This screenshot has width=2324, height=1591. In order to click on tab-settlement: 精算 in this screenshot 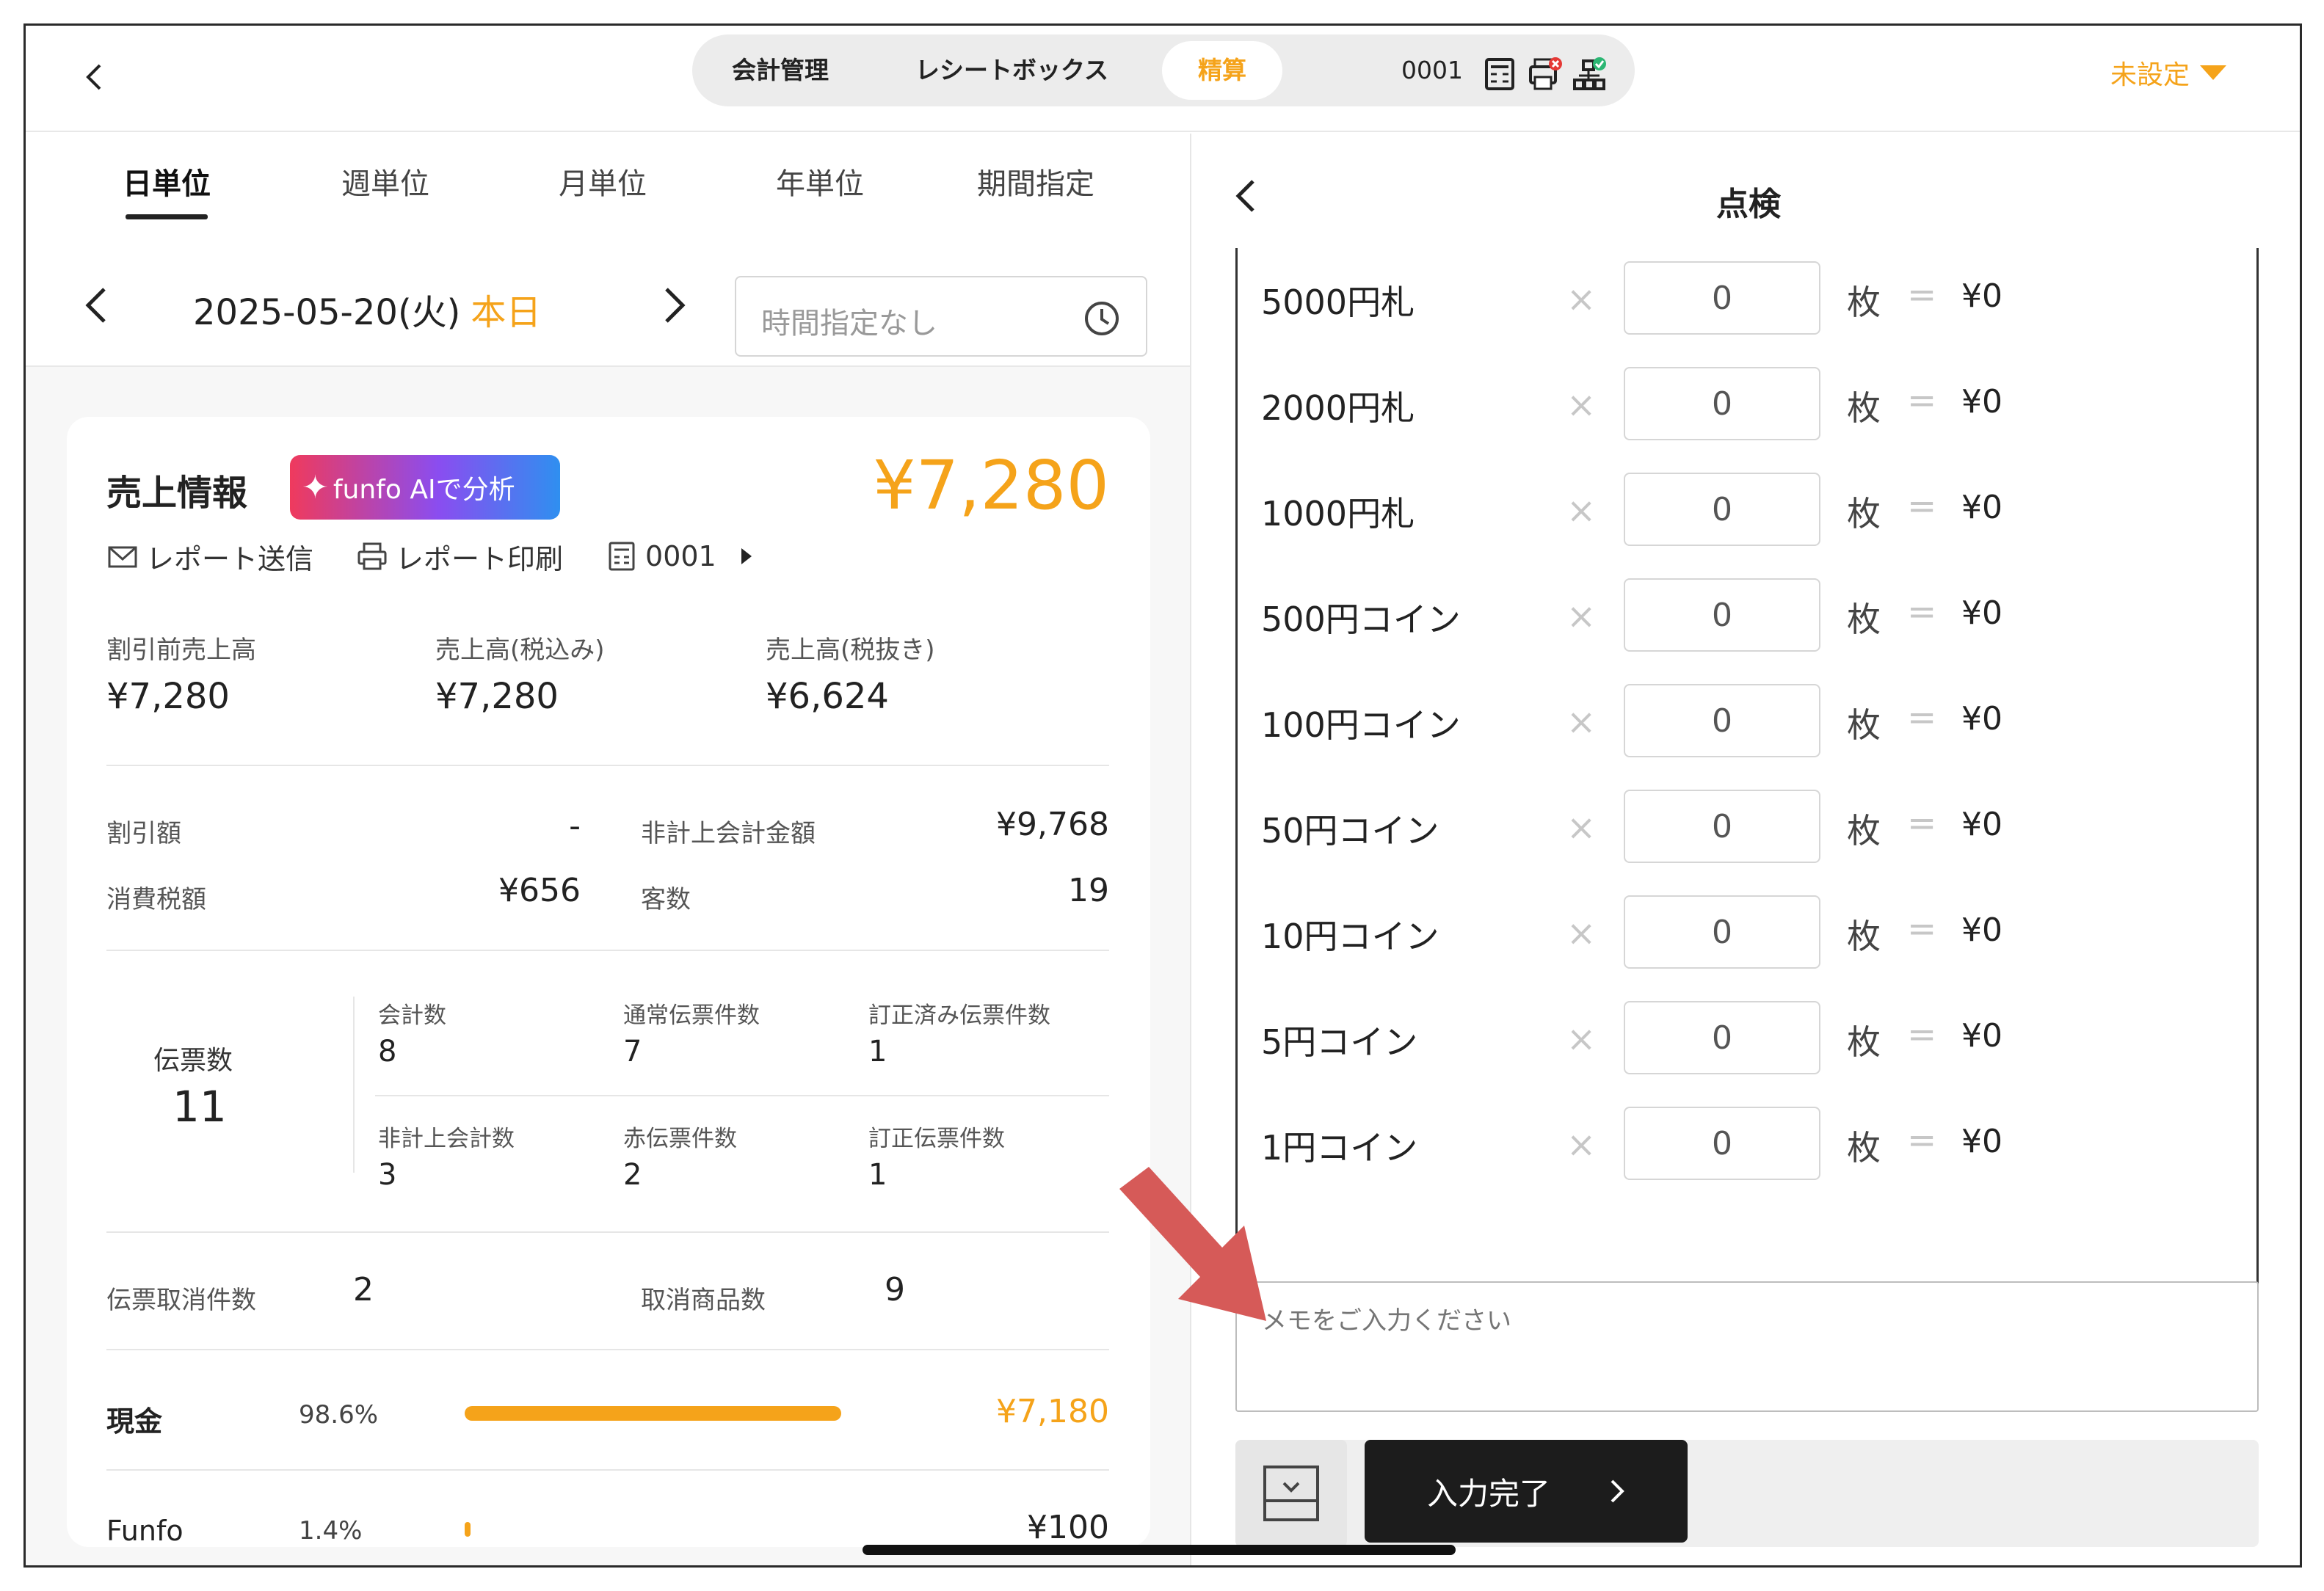, I will do `click(1222, 70)`.